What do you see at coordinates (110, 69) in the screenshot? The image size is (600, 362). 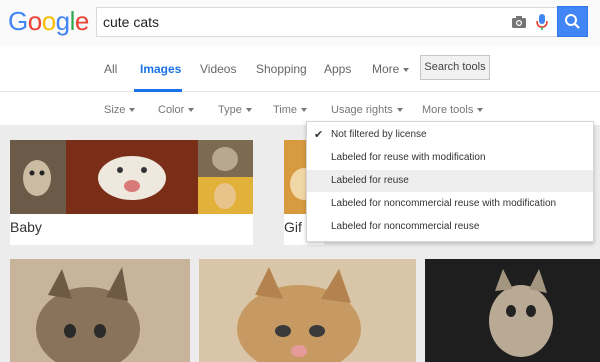 I see `tab-all: All` at bounding box center [110, 69].